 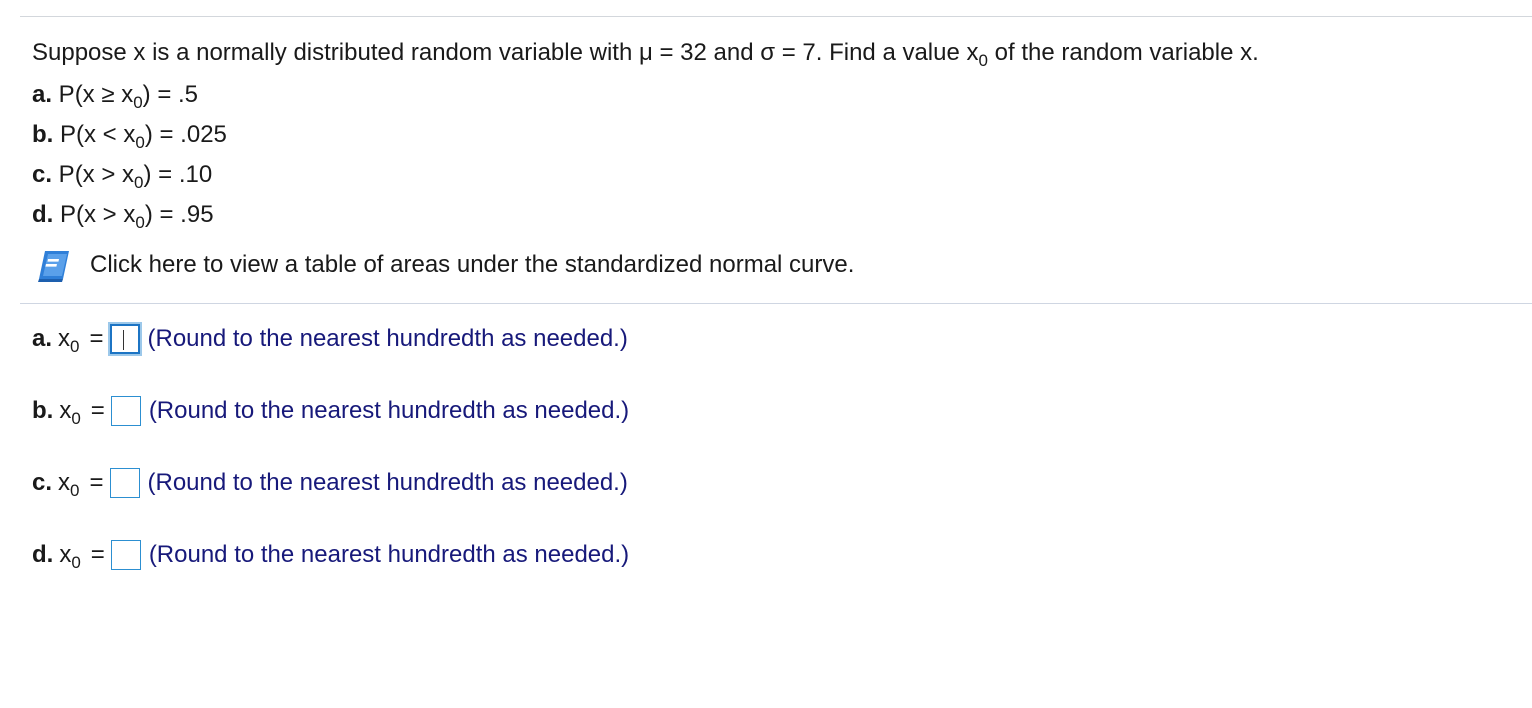 What do you see at coordinates (776, 16) in the screenshot?
I see `top-divider` at bounding box center [776, 16].